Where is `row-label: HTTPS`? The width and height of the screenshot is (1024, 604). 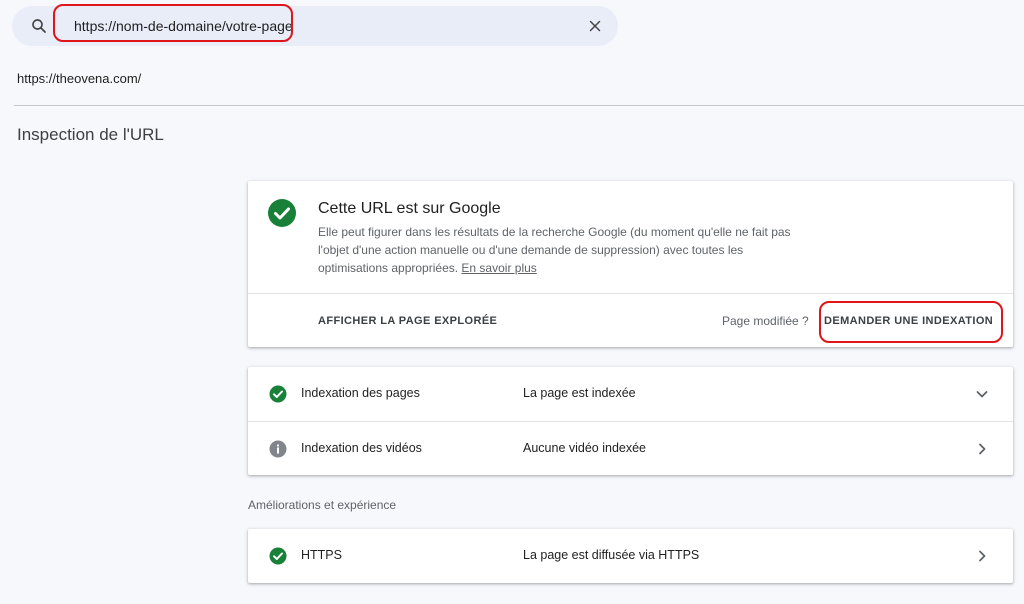 row-label: HTTPS is located at coordinates (321, 555).